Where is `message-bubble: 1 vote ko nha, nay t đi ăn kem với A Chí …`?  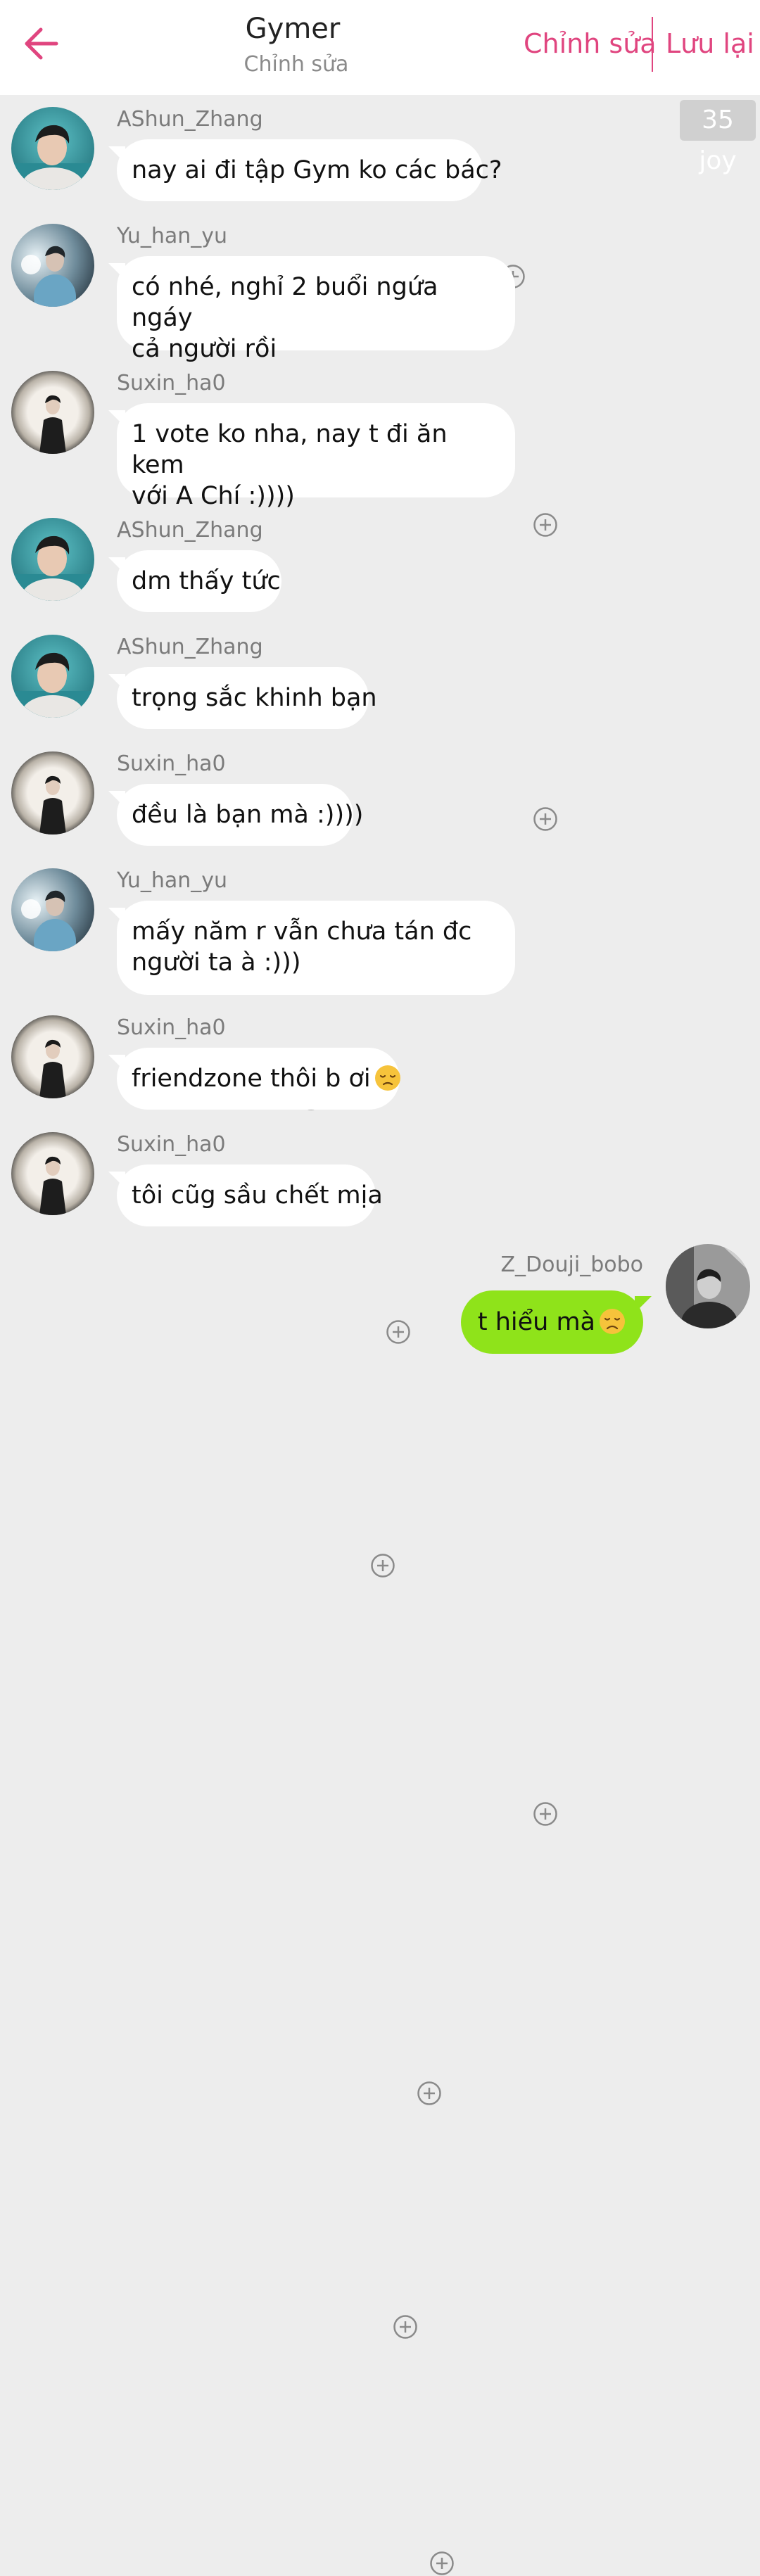
message-bubble: 1 vote ko nha, nay t đi ăn kem với A Chí … is located at coordinates (316, 456).